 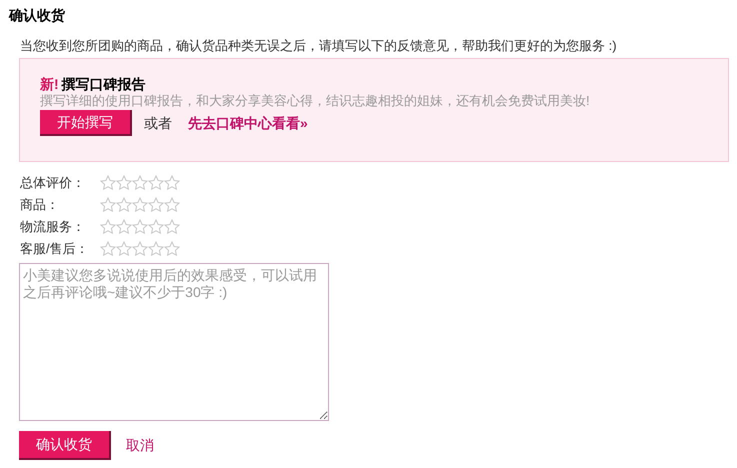 I want to click on page-title: 确认收货, so click(x=37, y=15).